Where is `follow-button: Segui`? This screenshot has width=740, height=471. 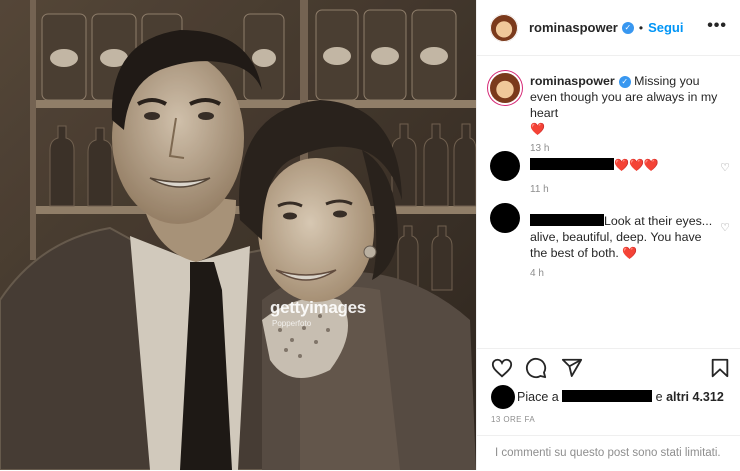
follow-button: Segui is located at coordinates (665, 27).